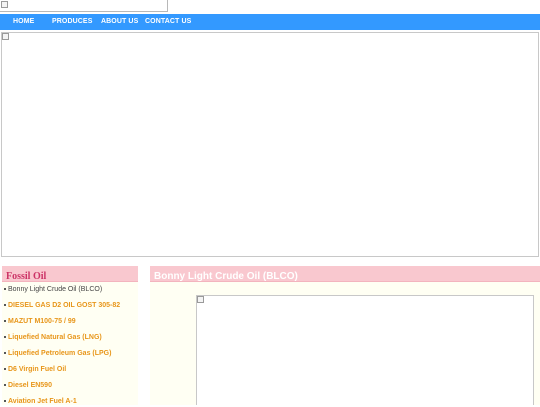 Image resolution: width=540 pixels, height=407 pixels. Describe the element at coordinates (23, 22) in the screenshot. I see `nav-home-link: HOME` at that location.